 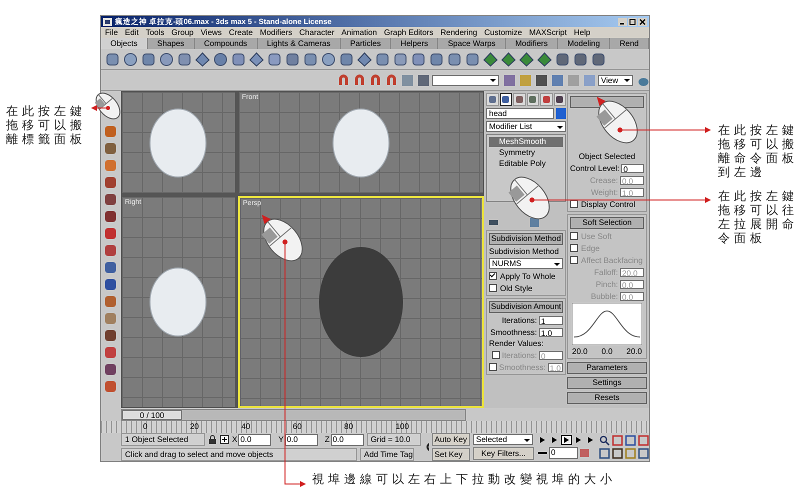 I want to click on checkbox: Old Style, so click(x=526, y=288).